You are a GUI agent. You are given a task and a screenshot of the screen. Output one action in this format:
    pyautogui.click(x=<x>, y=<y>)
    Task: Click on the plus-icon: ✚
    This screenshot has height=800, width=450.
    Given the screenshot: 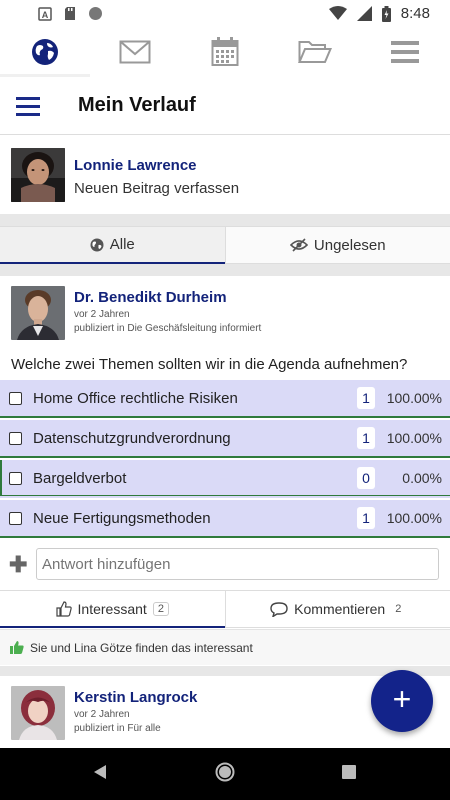 What is the action you would take?
    pyautogui.click(x=18, y=565)
    